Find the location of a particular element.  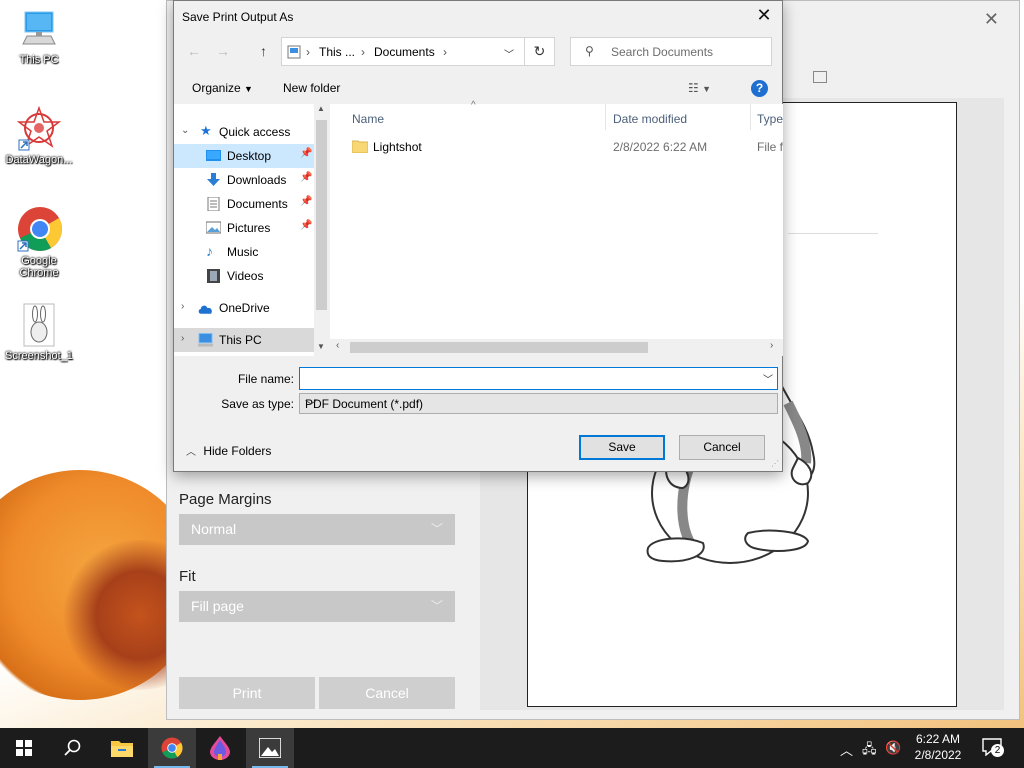

chrome-icon is located at coordinates (172, 748).